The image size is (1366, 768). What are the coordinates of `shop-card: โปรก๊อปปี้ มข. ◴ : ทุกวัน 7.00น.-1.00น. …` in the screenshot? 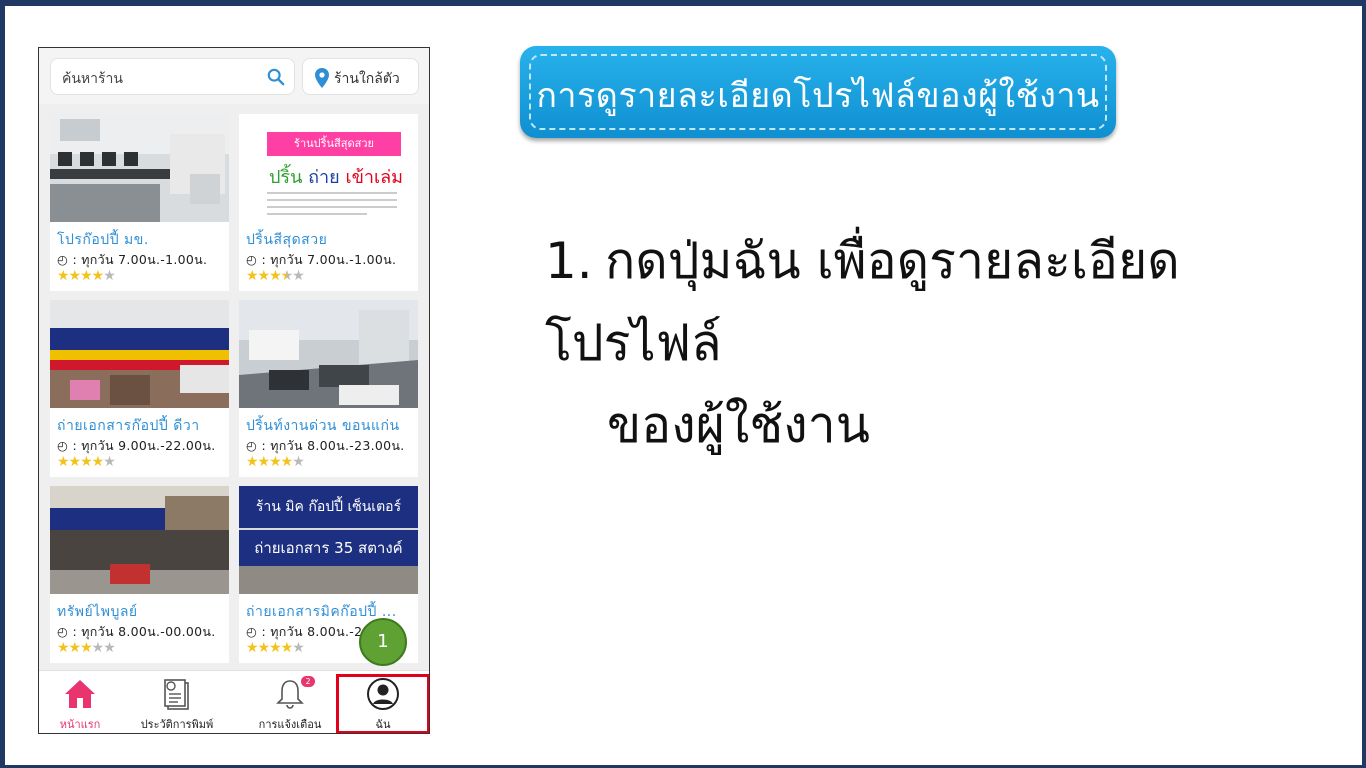 It's located at (139, 202).